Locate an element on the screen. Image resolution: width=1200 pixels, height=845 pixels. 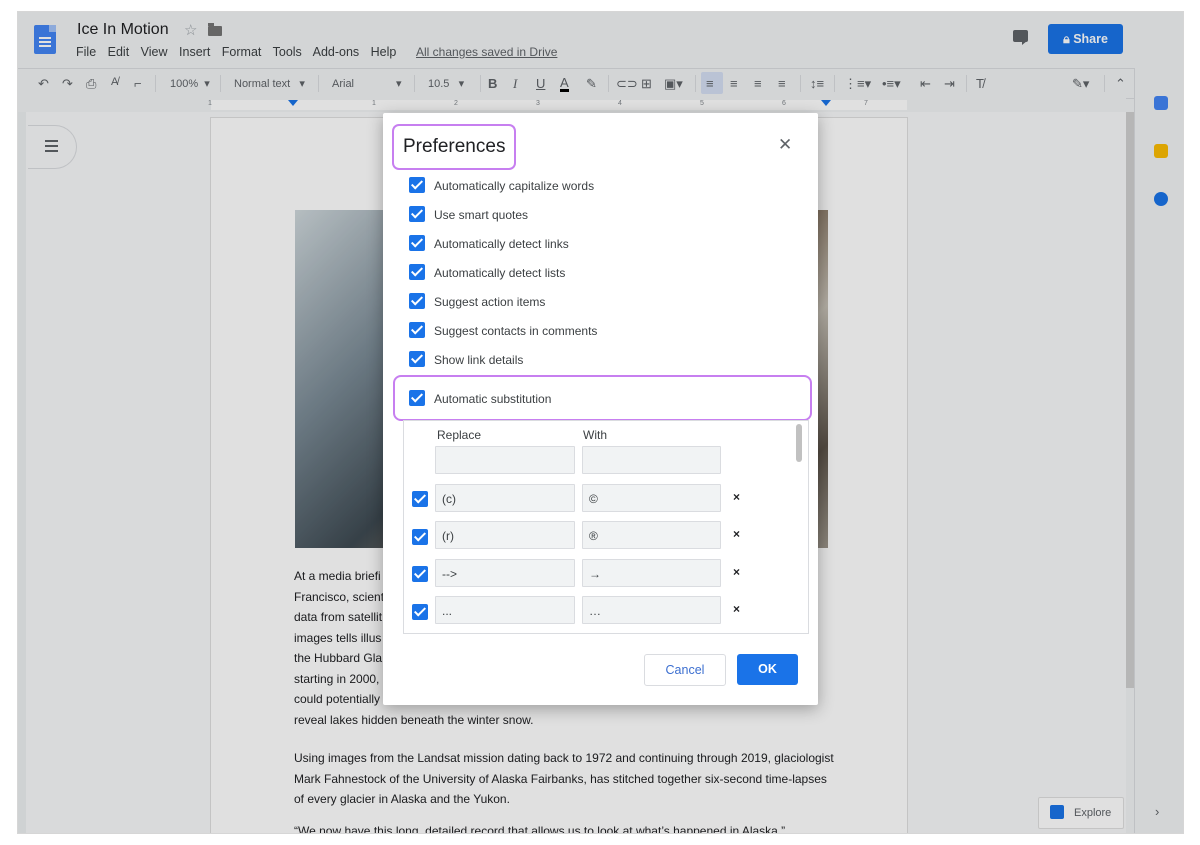
dialog-title: Preferences is located at coordinates (454, 147).